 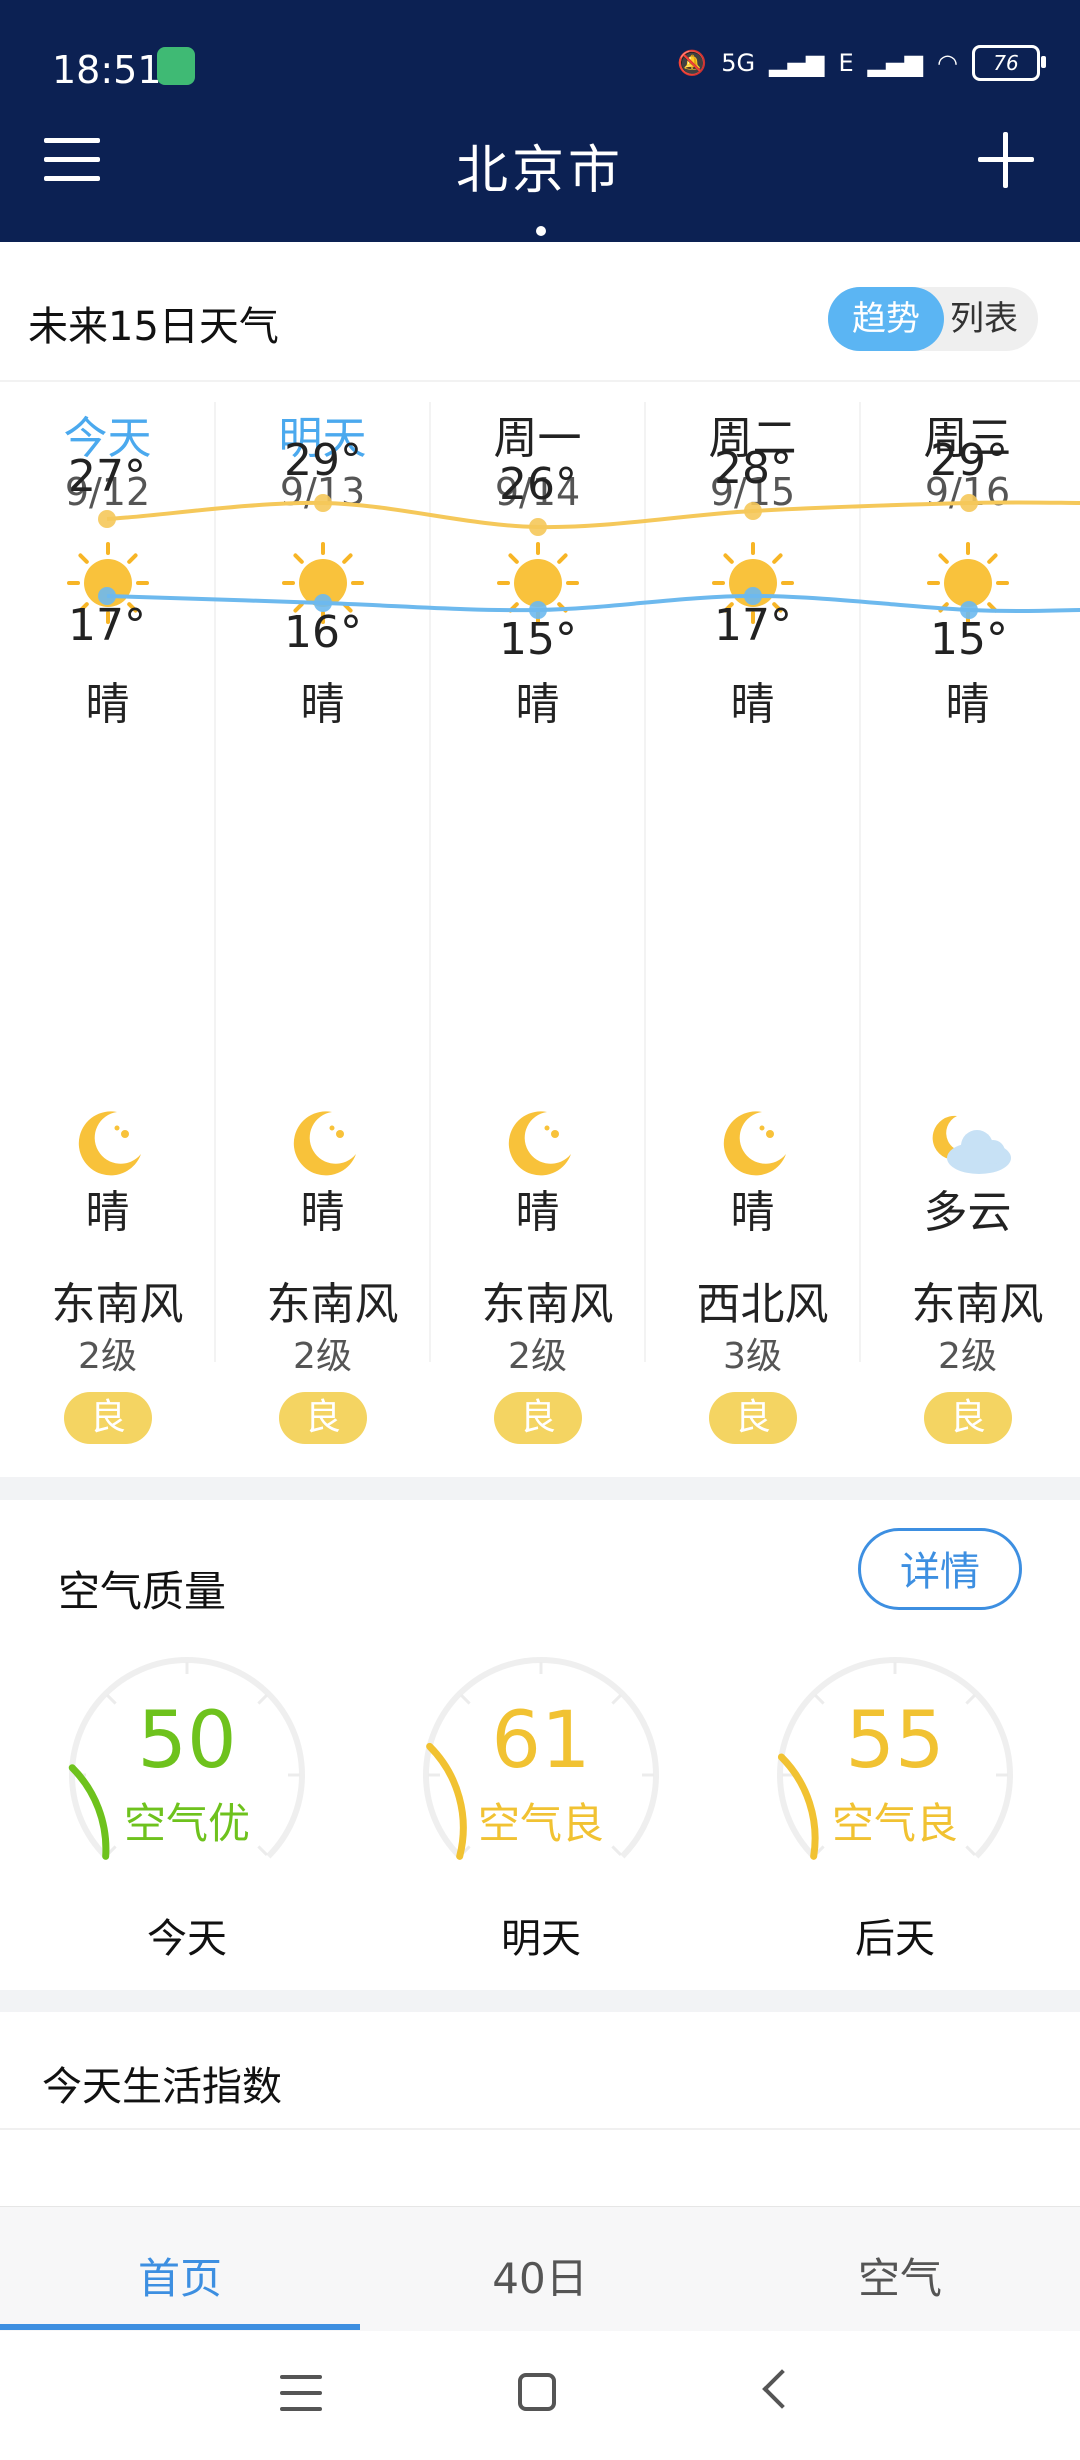 I want to click on bottom-tab-bar: 首页 40日 空气, so click(x=540, y=2269).